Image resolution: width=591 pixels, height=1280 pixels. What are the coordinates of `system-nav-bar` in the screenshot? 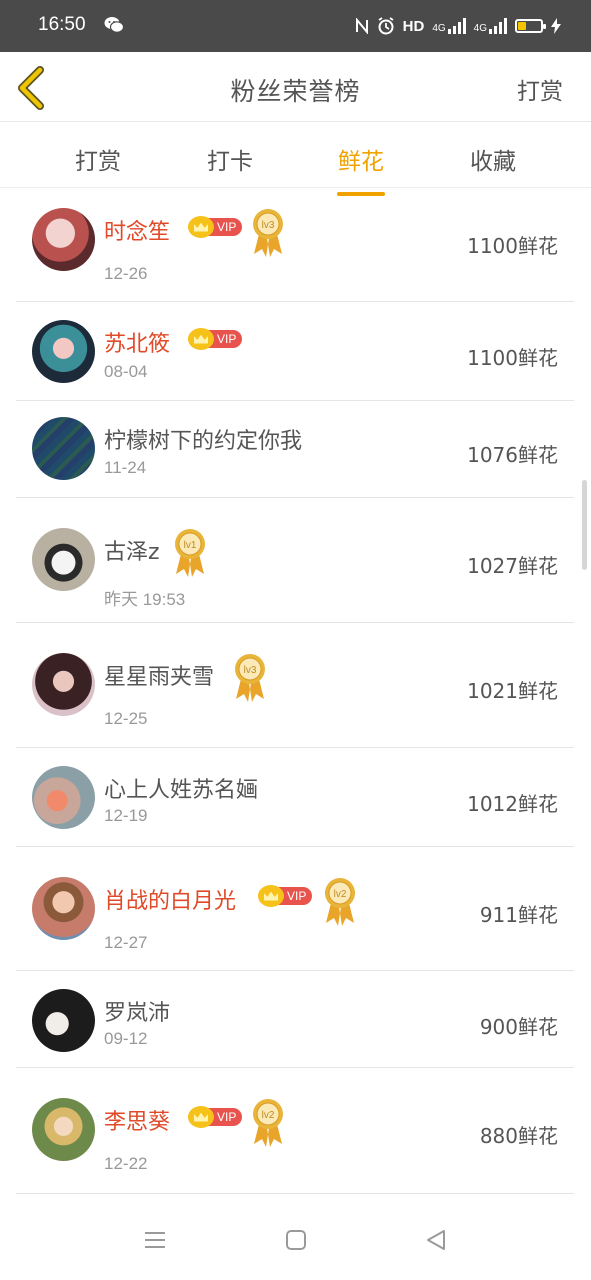 It's located at (295, 1240).